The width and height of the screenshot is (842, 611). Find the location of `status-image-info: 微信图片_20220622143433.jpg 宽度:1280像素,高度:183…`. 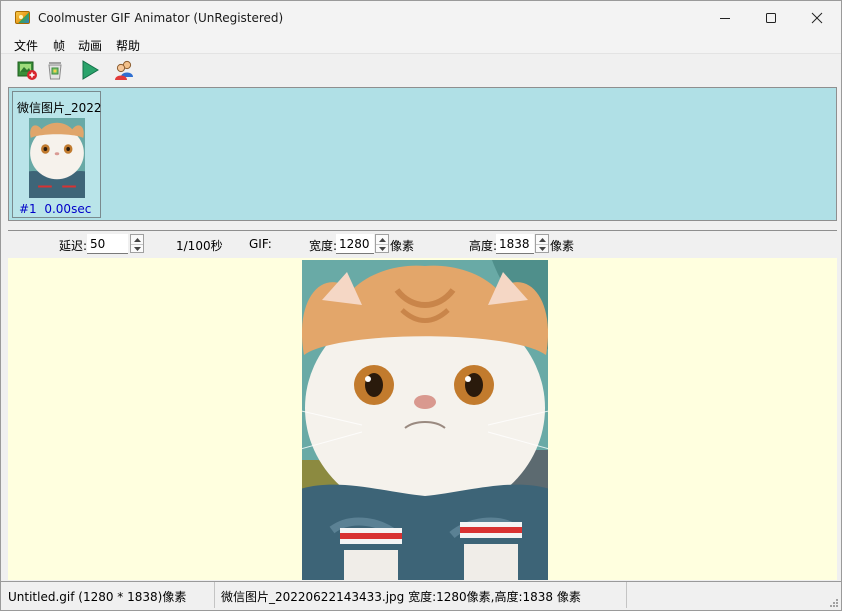

status-image-info: 微信图片_20220622143433.jpg 宽度:1280像素,高度:183… is located at coordinates (421, 595).